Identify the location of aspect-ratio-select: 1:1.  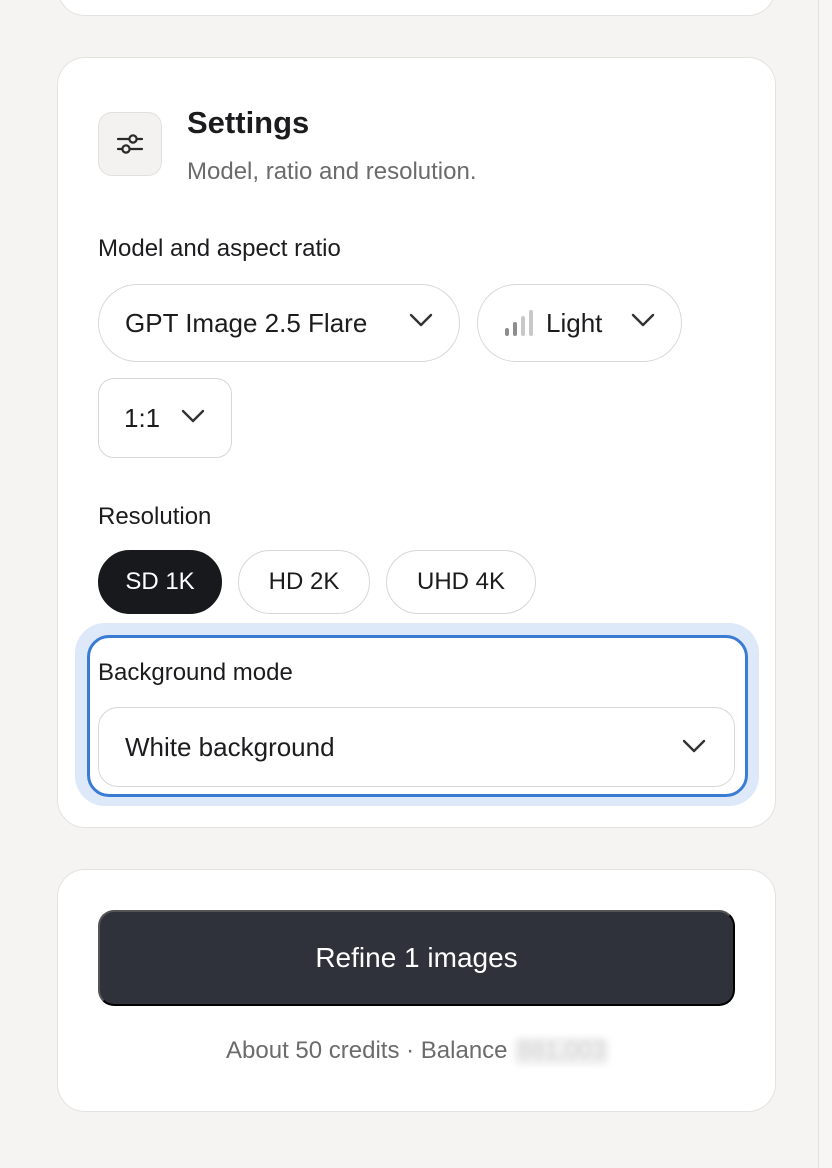
(165, 418).